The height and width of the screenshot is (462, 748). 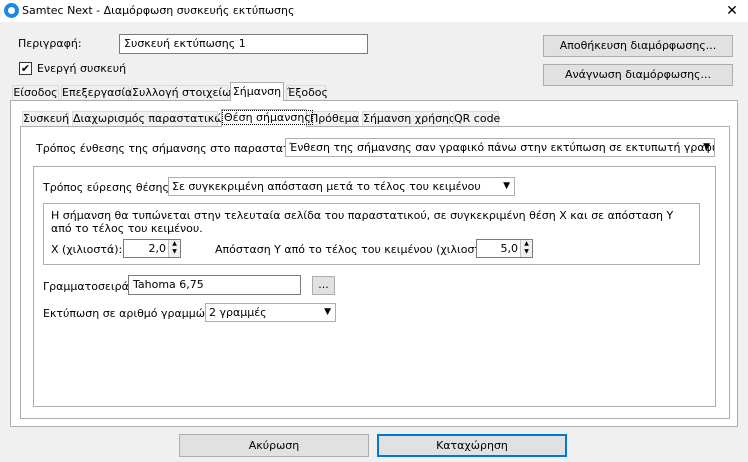 I want to click on font-input: Tahoma 6,75, so click(x=214, y=285).